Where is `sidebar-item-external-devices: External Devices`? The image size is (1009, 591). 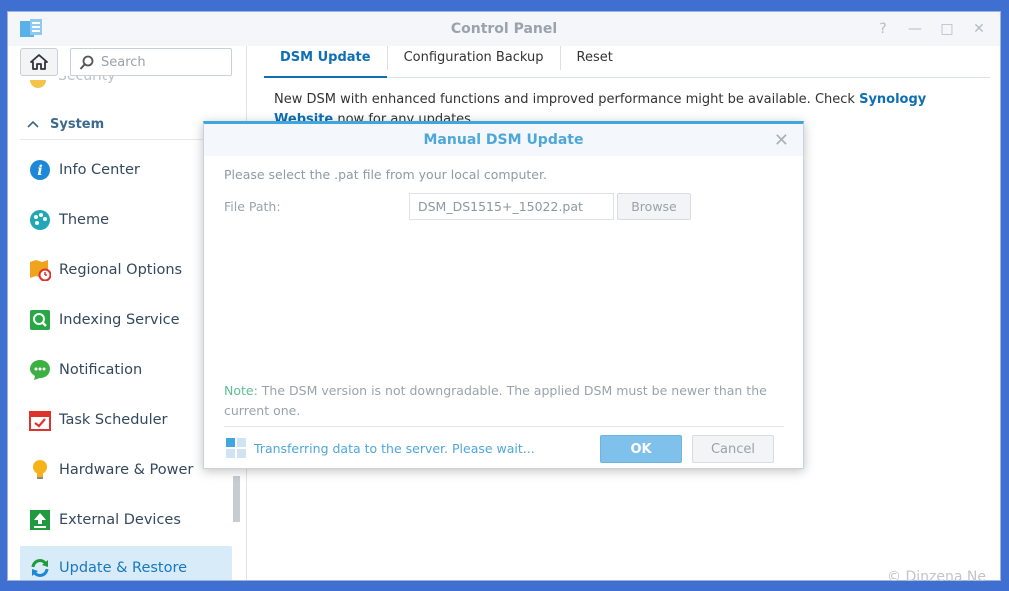 sidebar-item-external-devices: External Devices is located at coordinates (126, 520).